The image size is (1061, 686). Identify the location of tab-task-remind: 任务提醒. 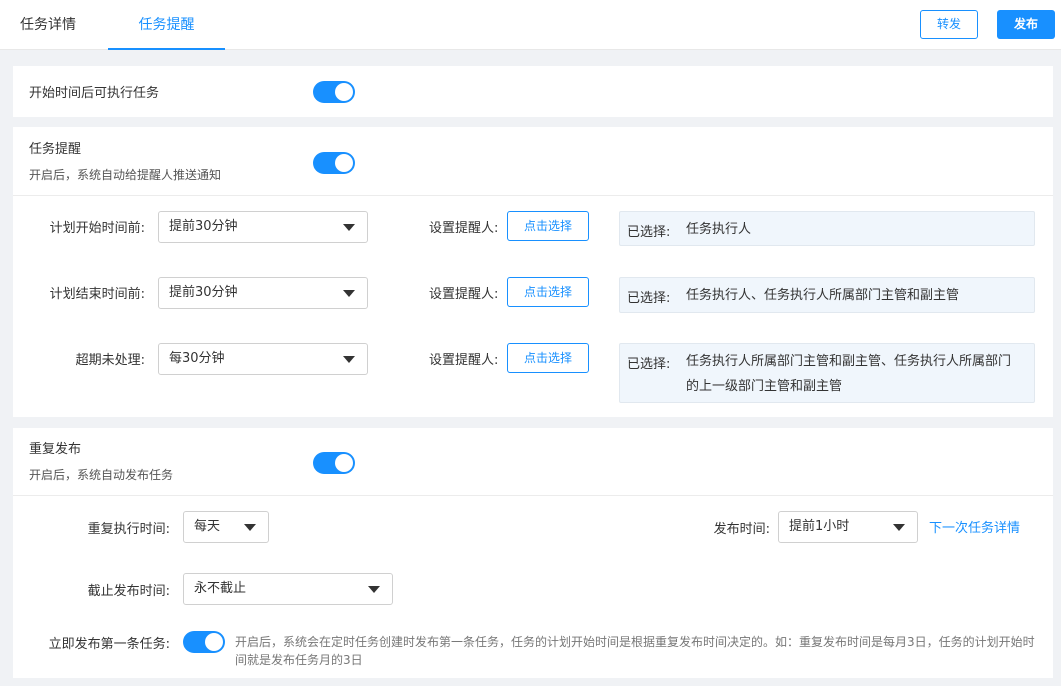
(166, 25).